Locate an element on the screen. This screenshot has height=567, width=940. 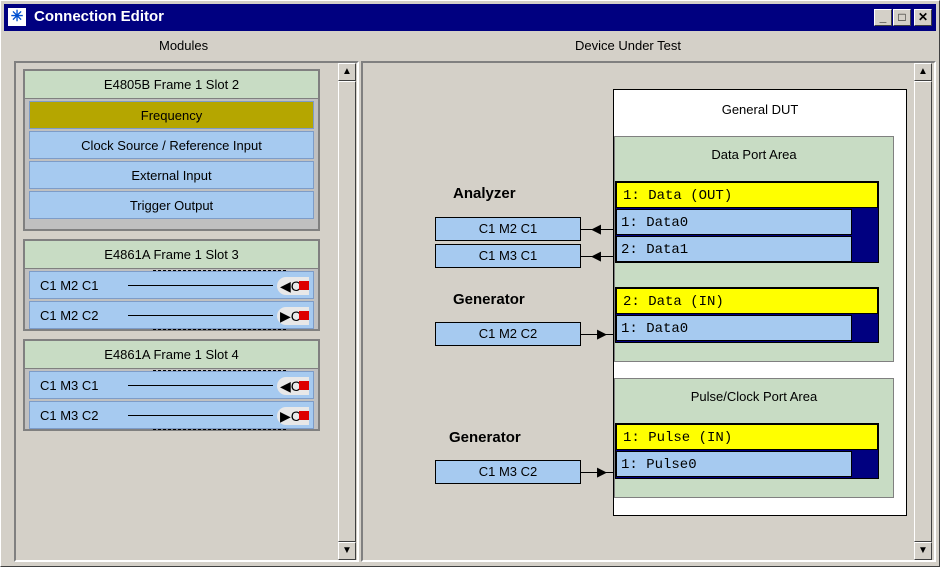
module-title: E4861A Frame 1 Slot 4 is located at coordinates (171, 355).